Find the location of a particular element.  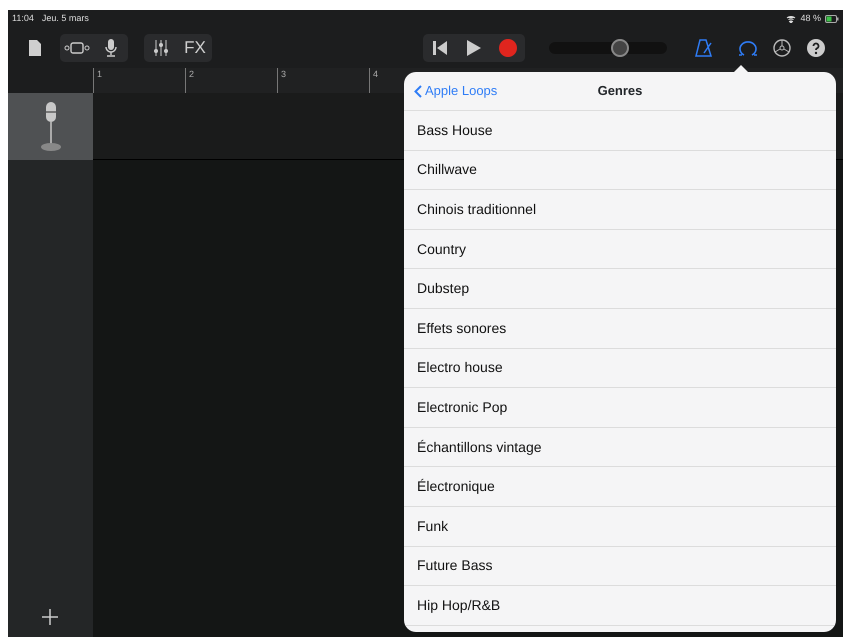

status-date: Jeu. 5 mars is located at coordinates (65, 18).